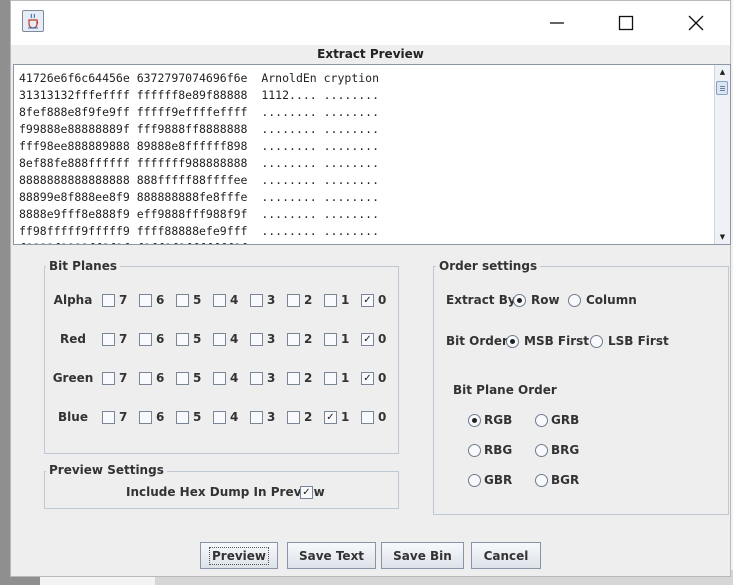 The image size is (733, 585). I want to click on plane-order-radio-brg, so click(541, 450).